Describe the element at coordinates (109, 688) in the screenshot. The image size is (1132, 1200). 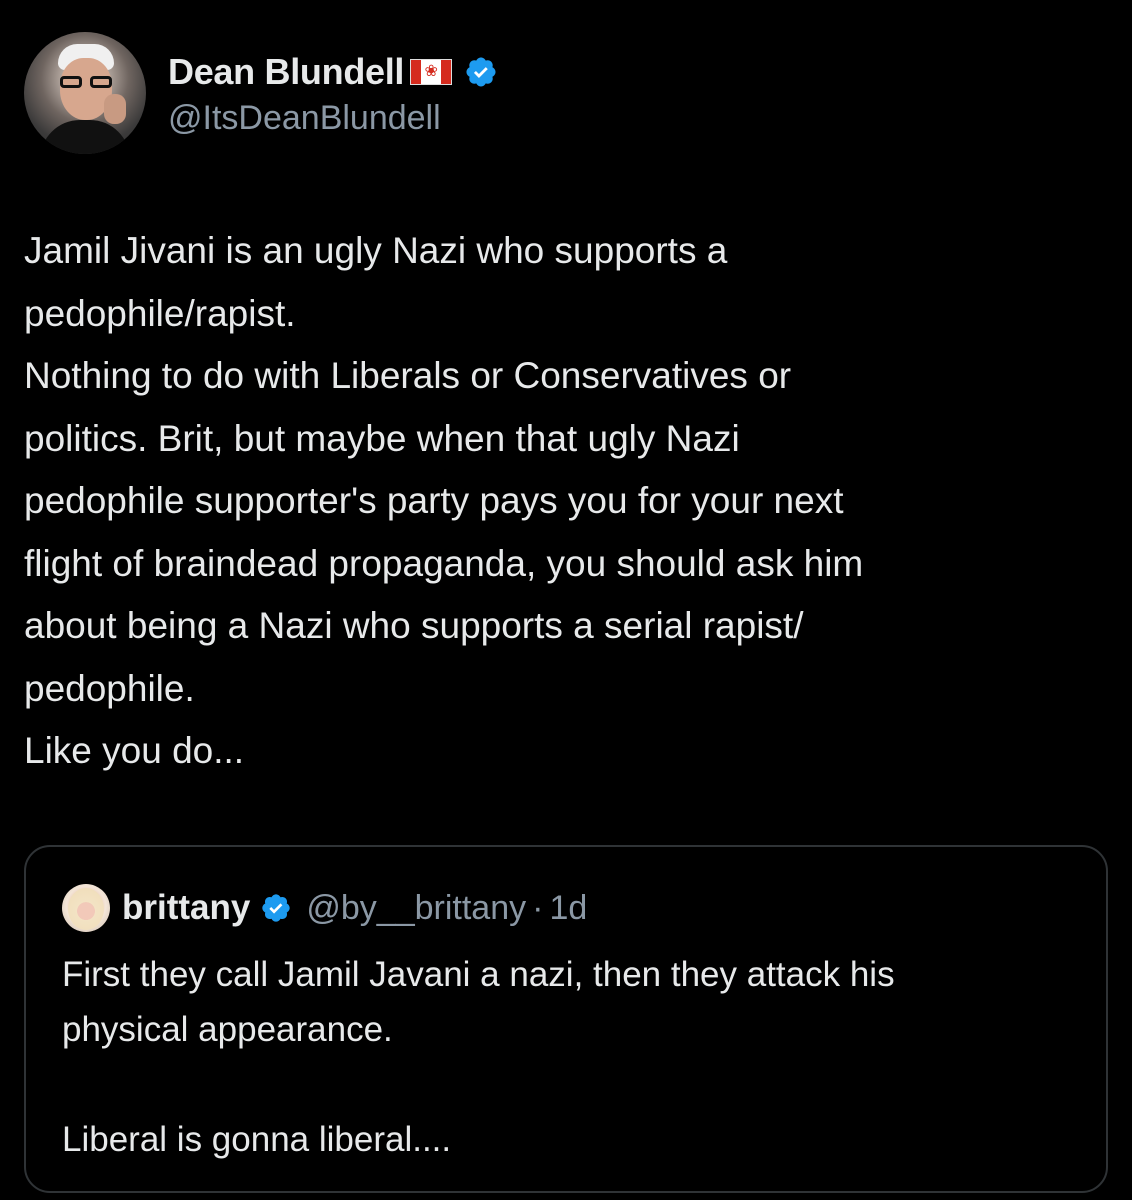
I see `tweet-text-line: pedophile.` at that location.